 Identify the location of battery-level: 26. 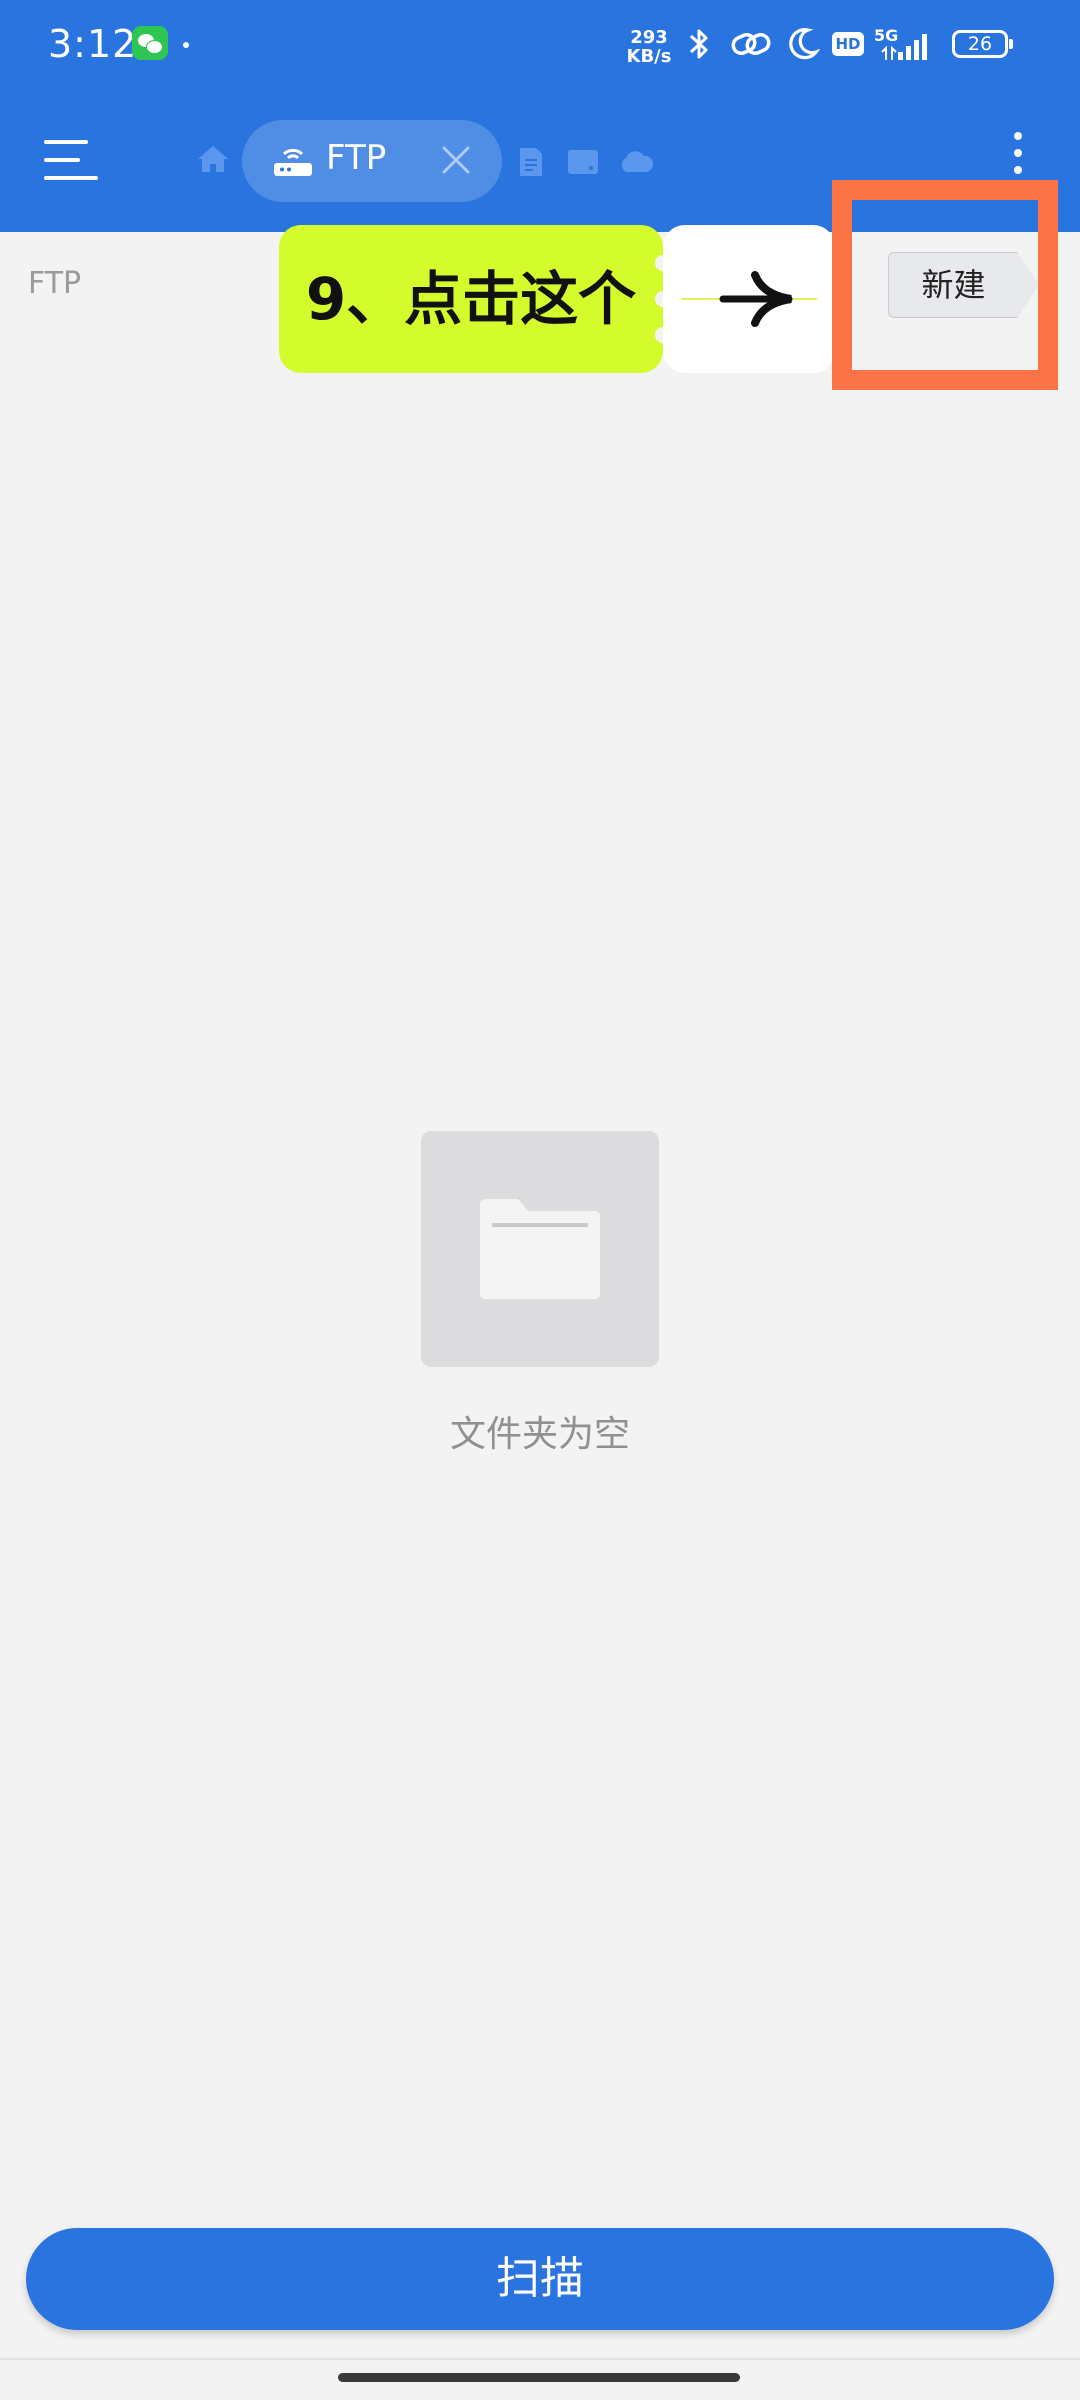
(980, 44).